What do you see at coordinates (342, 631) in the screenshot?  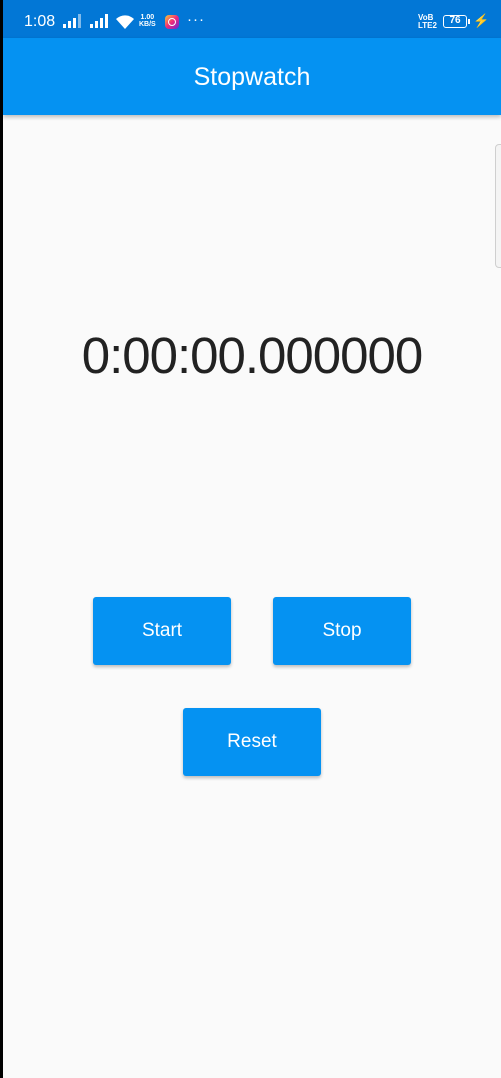 I see `stop-button: Stop` at bounding box center [342, 631].